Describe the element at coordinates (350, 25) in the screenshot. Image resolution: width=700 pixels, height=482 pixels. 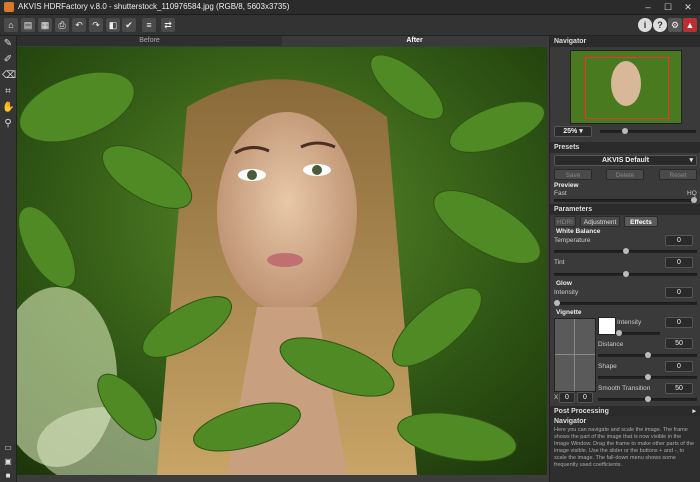
I see `toolbar: ⌂ ▤ ▦ ⎙ ↶ ↷ ◧ ✔ ≡ ⇄ i ? ⚙ ▲` at that location.